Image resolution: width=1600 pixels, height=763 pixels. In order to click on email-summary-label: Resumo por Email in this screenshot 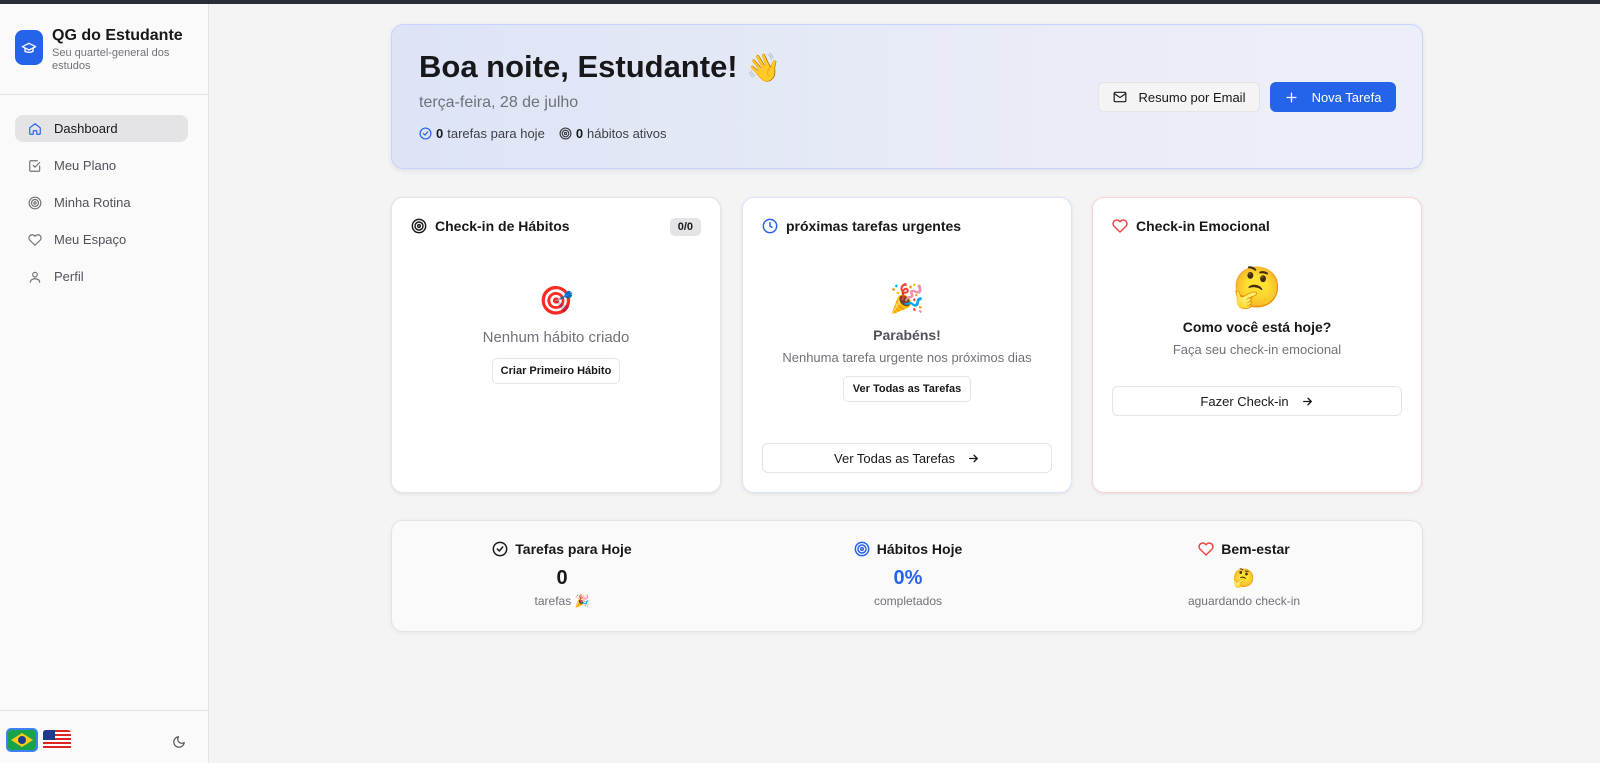, I will do `click(1192, 97)`.